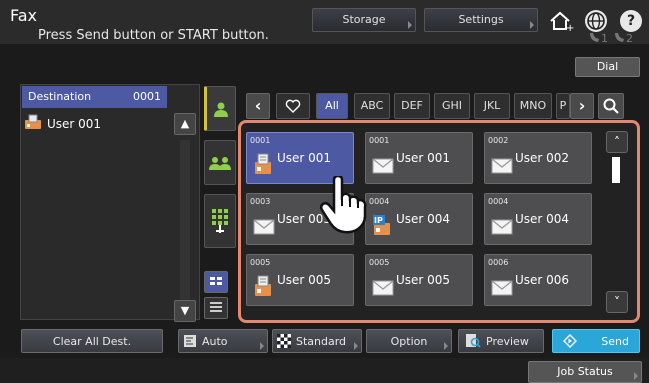 This screenshot has width=649, height=383. I want to click on heart-icon, so click(293, 106).